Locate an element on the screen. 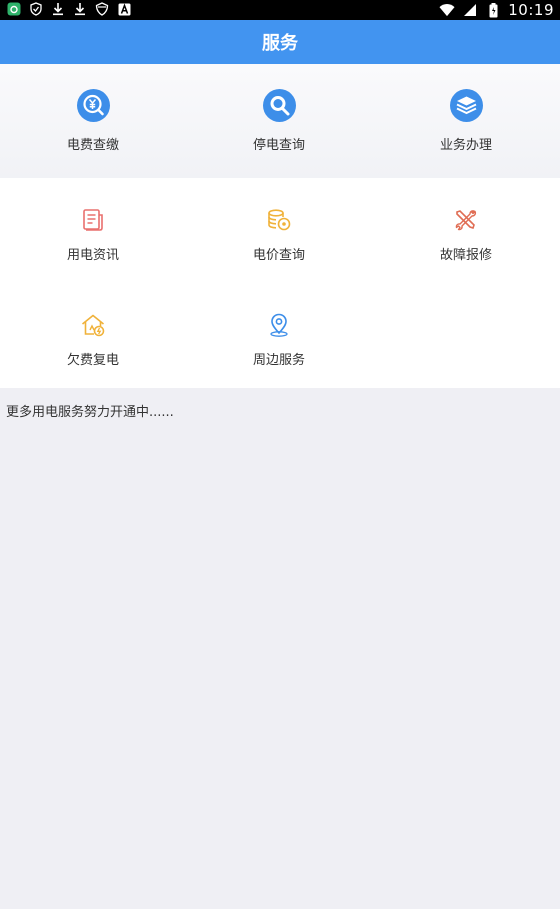 Image resolution: width=560 pixels, height=909 pixels. service-electricity-news: 用电资讯 is located at coordinates (93, 230).